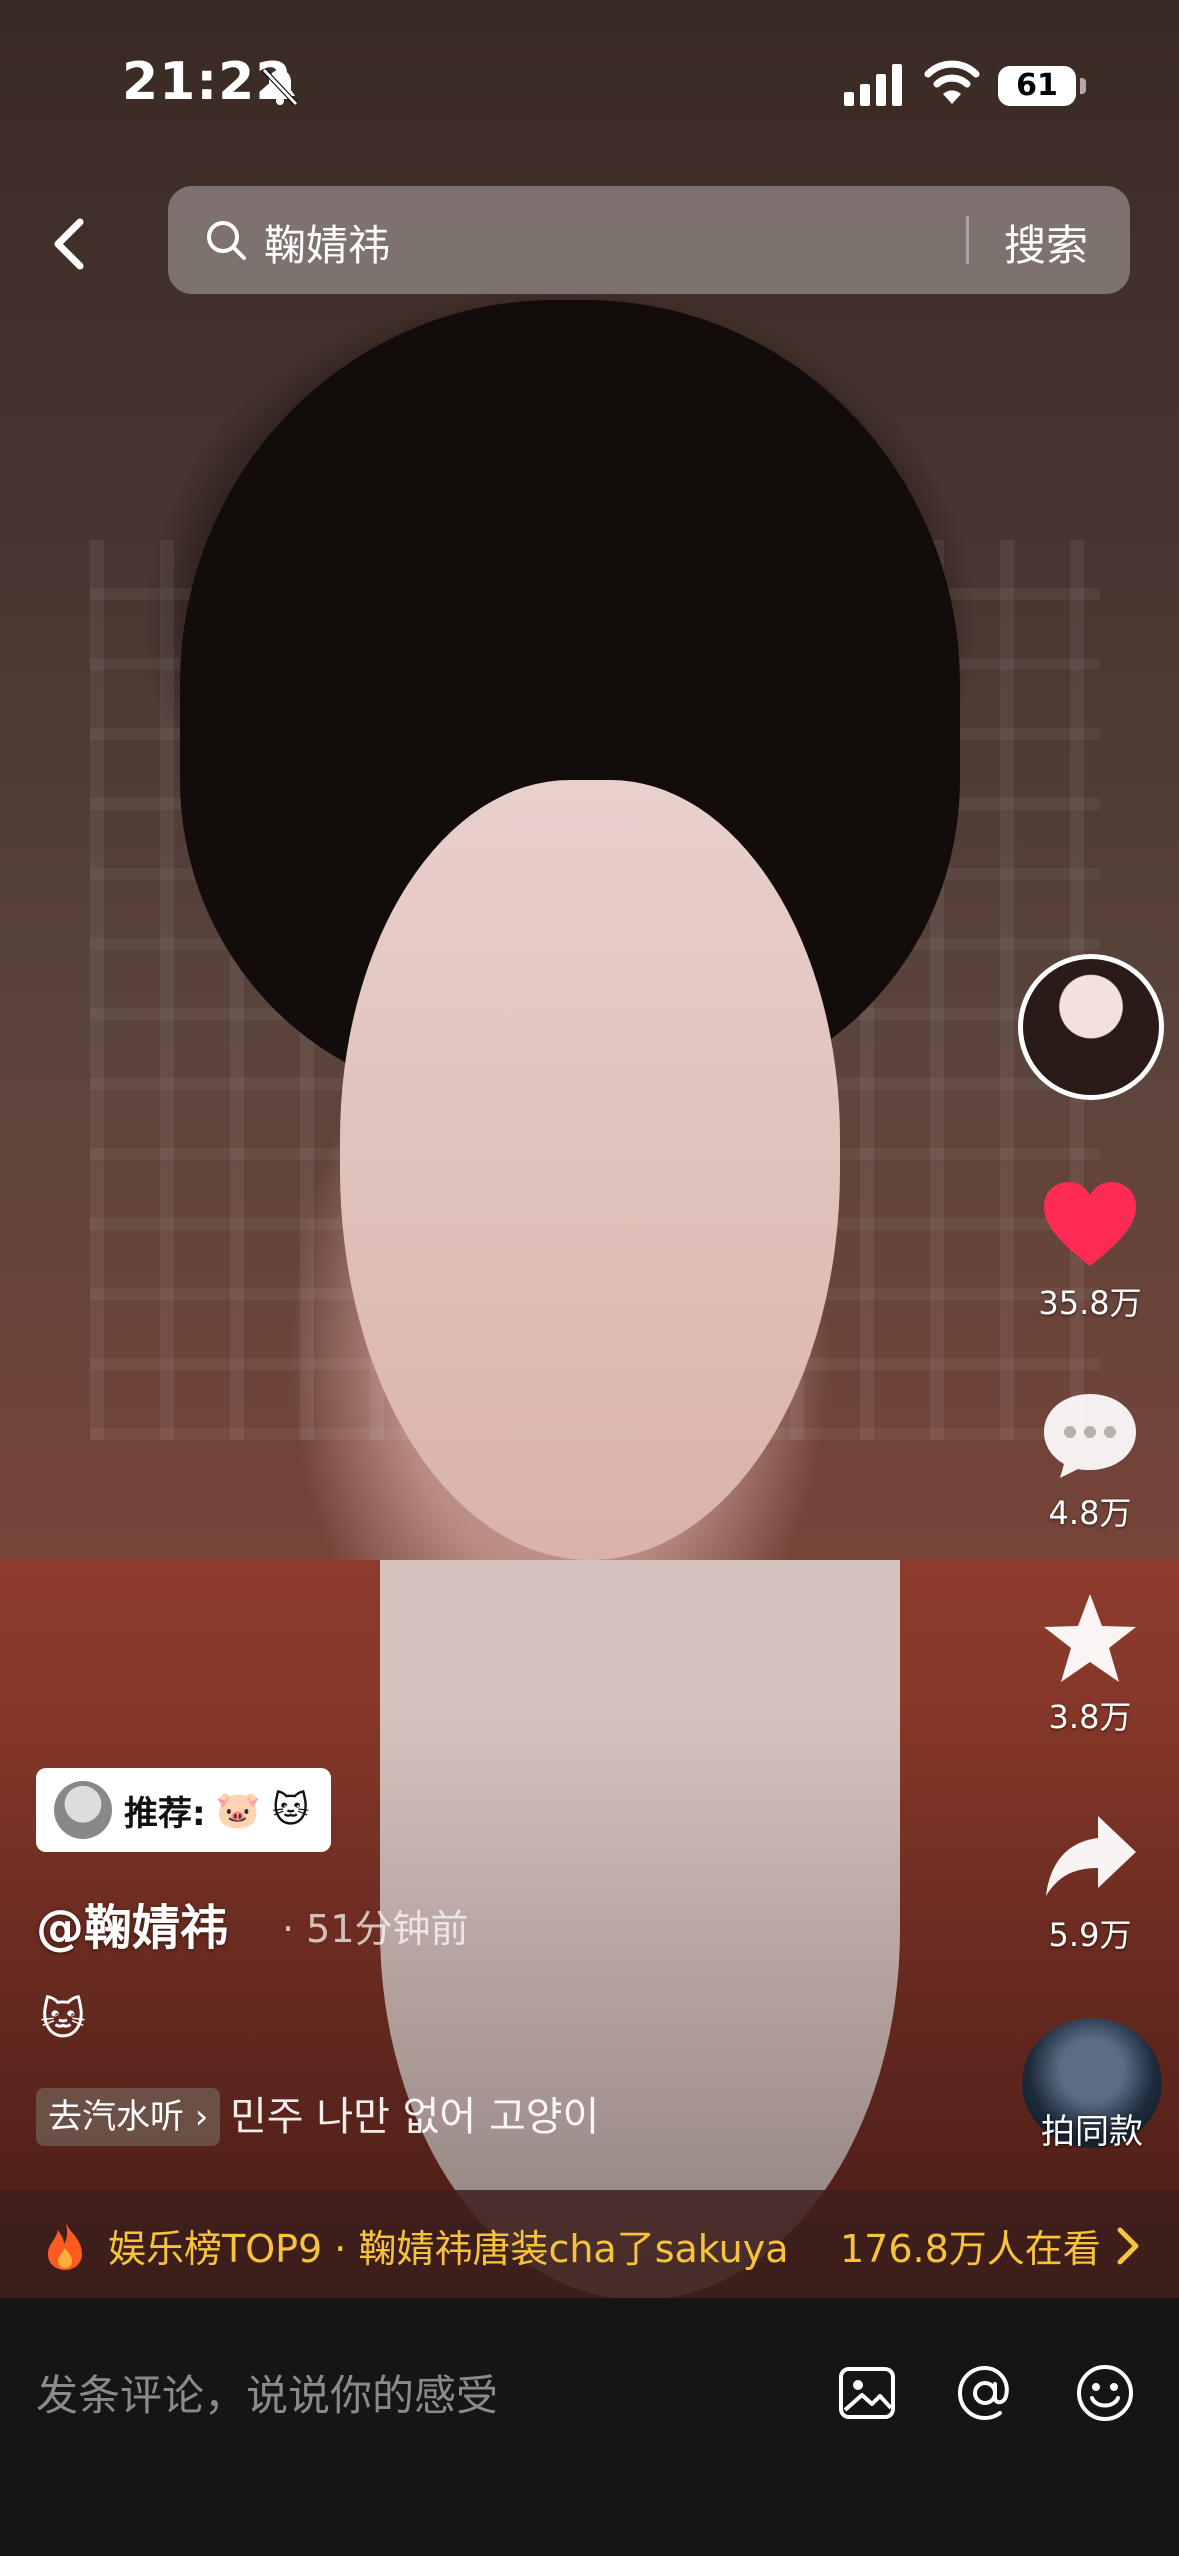 The width and height of the screenshot is (1179, 2556). What do you see at coordinates (649, 240) in the screenshot?
I see `search-bar: 鞠婧祎 搜索` at bounding box center [649, 240].